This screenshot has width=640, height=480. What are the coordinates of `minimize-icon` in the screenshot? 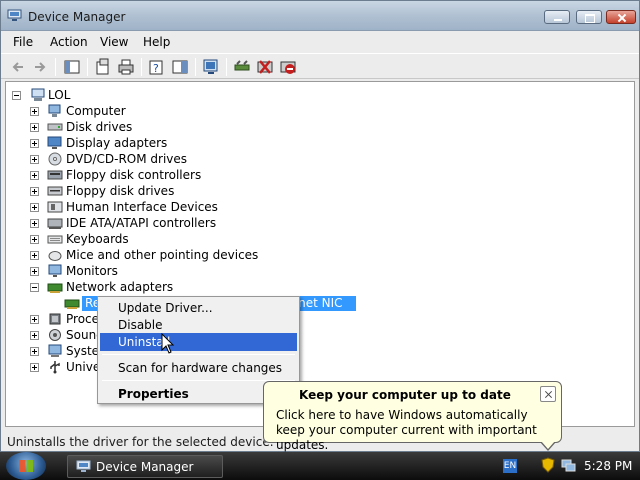 It's located at (557, 17).